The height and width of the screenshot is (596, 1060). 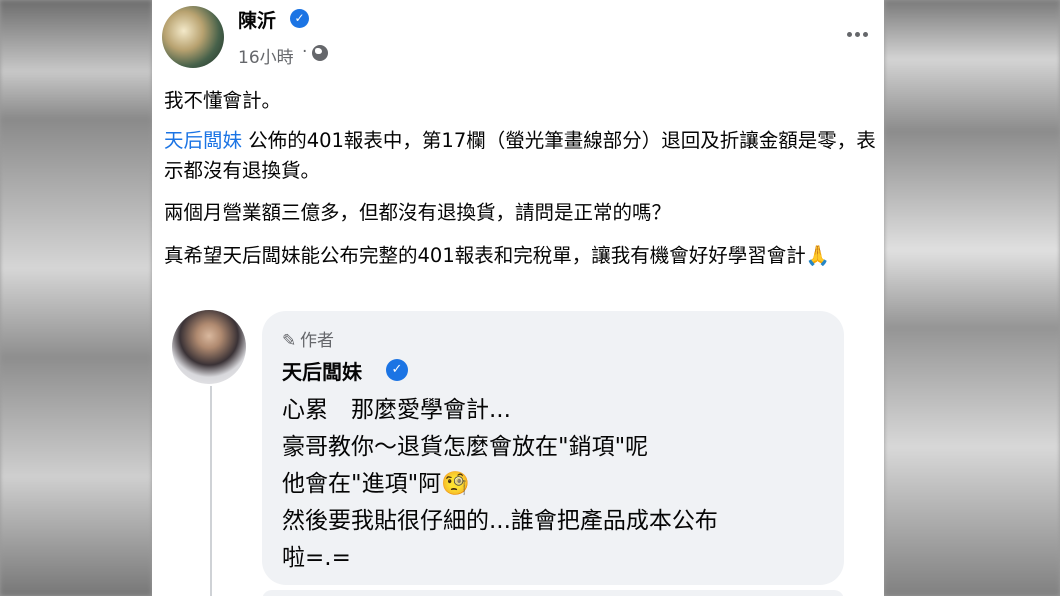 I want to click on next-comment-bubble, so click(x=553, y=593).